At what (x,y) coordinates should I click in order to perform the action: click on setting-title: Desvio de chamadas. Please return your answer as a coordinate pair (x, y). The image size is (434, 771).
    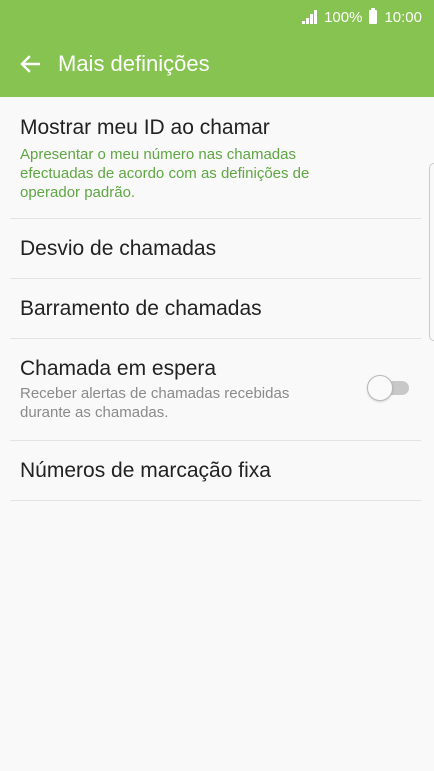
    Looking at the image, I should click on (118, 248).